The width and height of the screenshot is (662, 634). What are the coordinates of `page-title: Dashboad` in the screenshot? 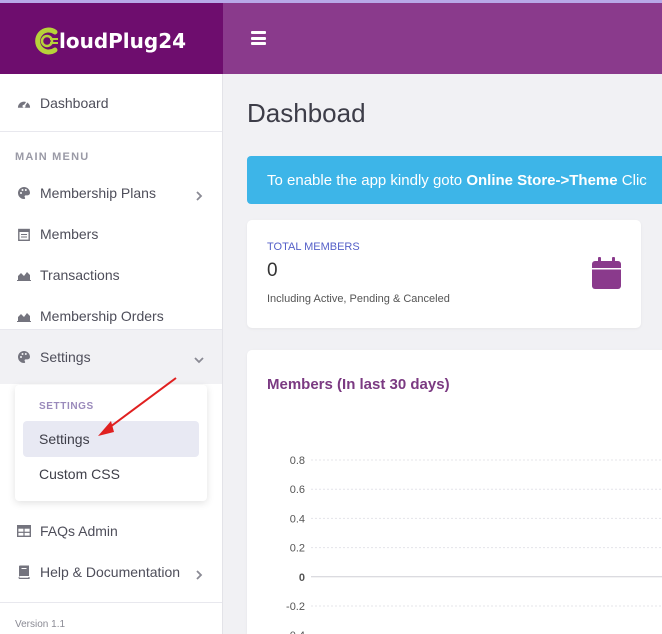 It's located at (306, 113).